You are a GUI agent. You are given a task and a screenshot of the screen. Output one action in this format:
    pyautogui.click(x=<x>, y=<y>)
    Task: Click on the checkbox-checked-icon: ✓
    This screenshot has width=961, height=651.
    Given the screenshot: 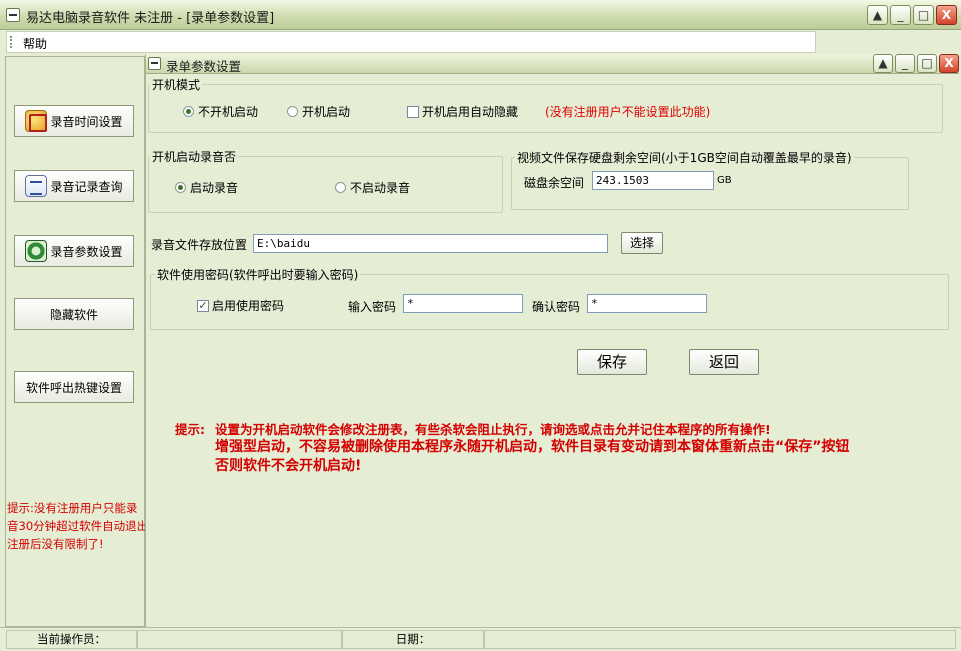 What is the action you would take?
    pyautogui.click(x=203, y=305)
    